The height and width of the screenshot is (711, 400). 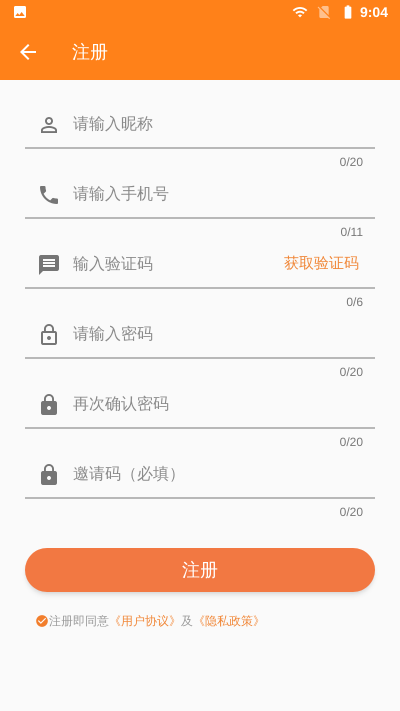 I want to click on character-counter: 0/6, so click(x=354, y=302).